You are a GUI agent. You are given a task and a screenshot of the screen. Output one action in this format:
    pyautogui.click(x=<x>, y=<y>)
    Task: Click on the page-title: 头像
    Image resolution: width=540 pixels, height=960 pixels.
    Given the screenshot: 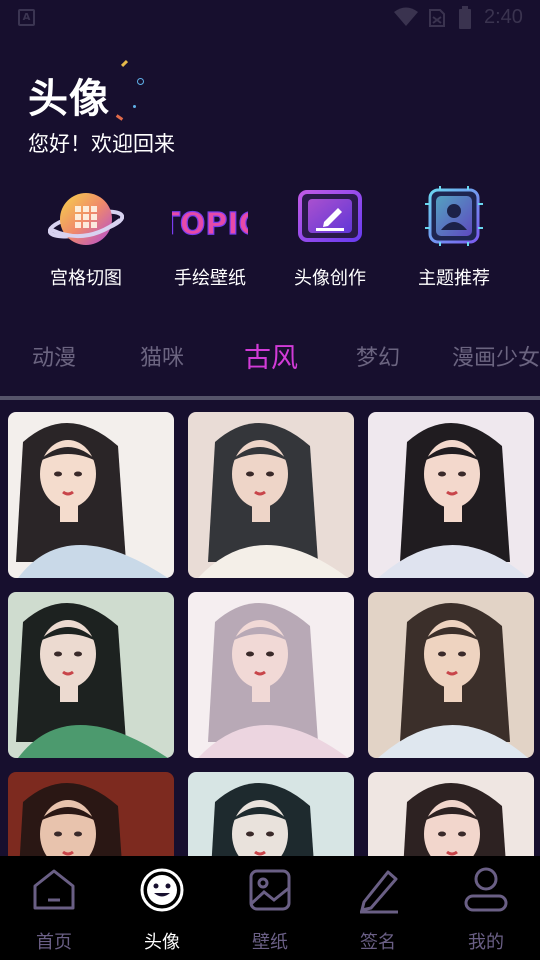 What is the action you would take?
    pyautogui.click(x=69, y=99)
    